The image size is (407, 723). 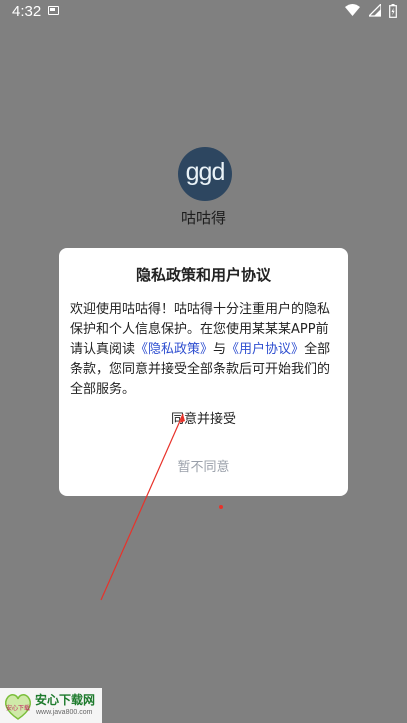 I want to click on watermark-url: www.java800.com, so click(x=64, y=712).